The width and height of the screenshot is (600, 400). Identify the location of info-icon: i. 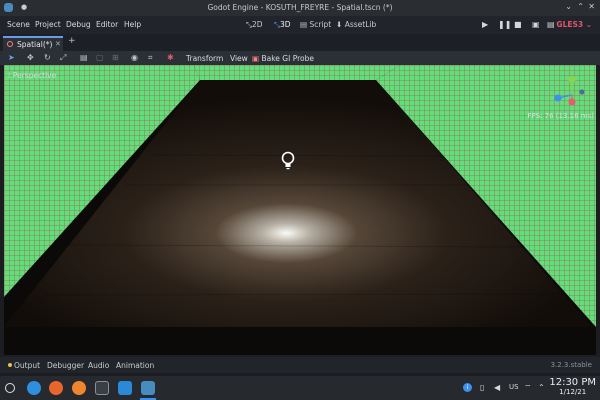
(467, 387).